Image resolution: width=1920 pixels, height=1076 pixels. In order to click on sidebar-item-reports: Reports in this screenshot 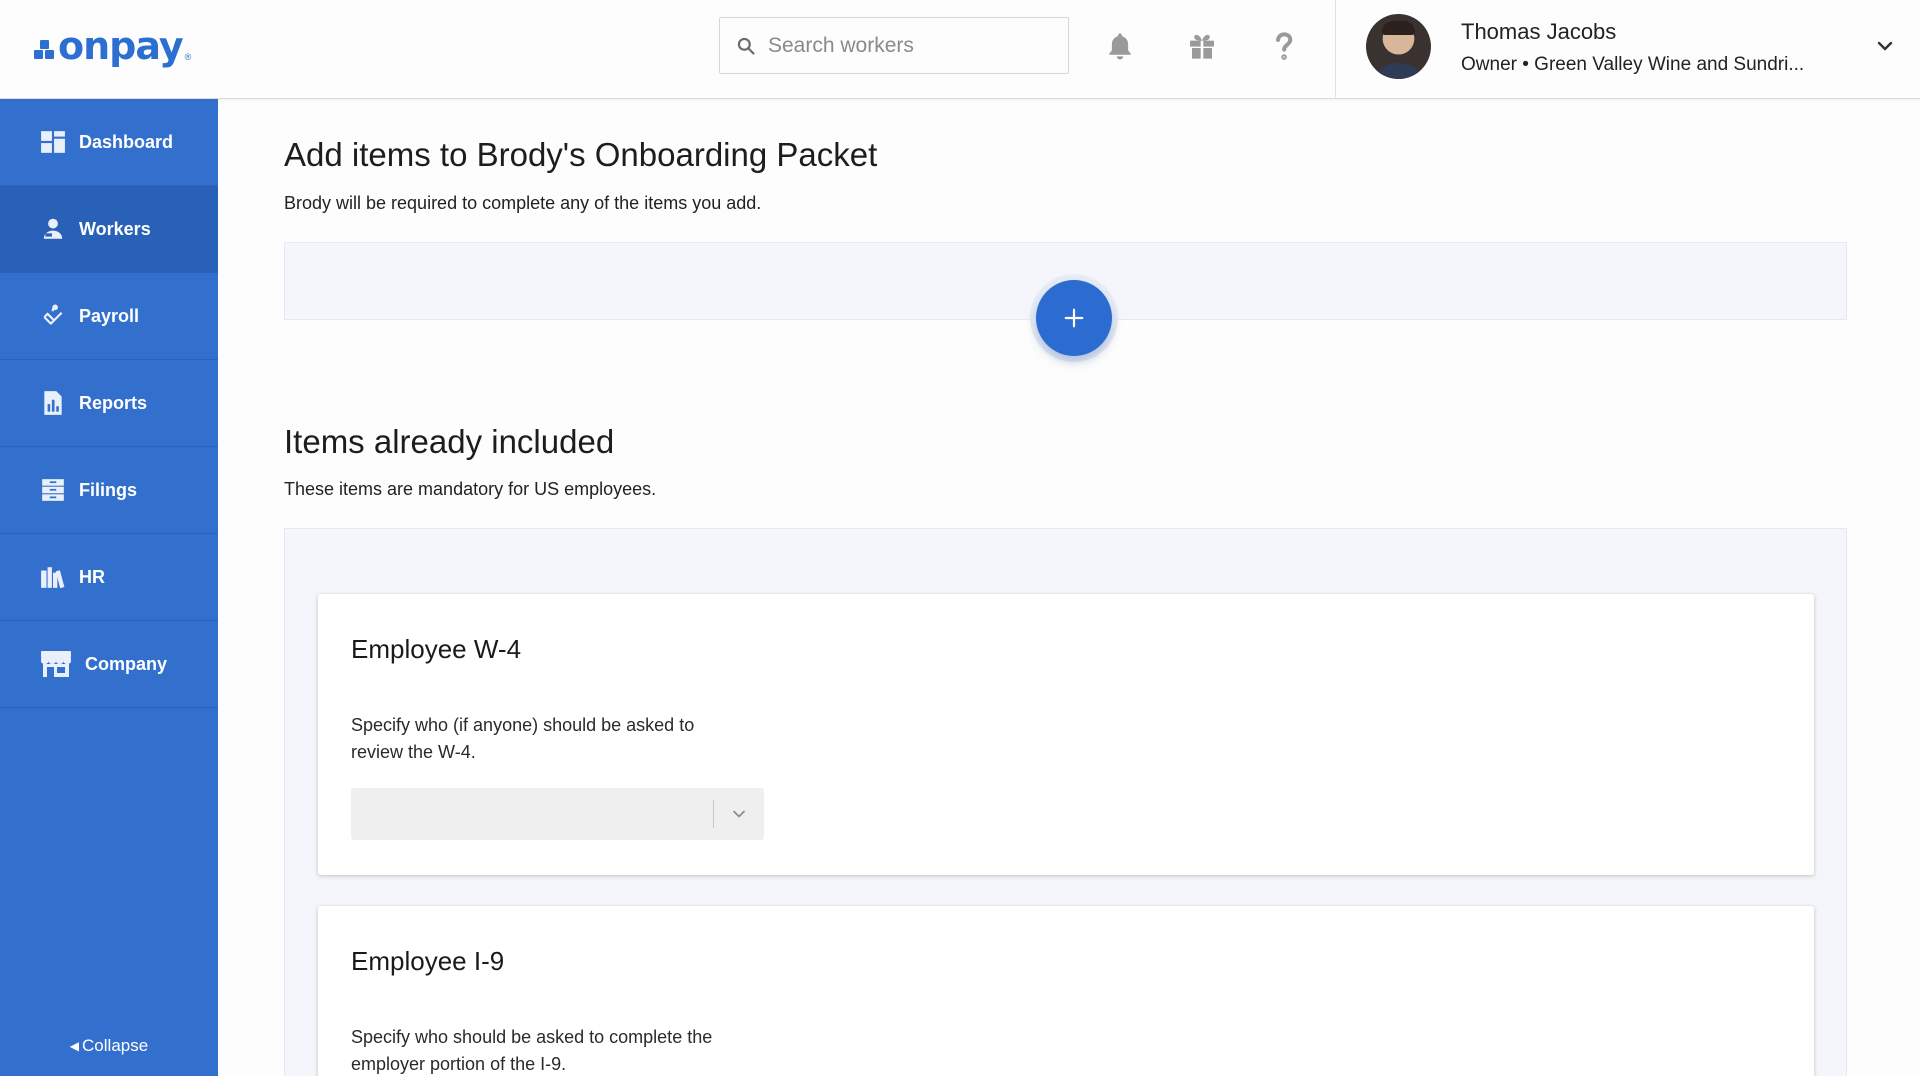, I will do `click(109, 403)`.